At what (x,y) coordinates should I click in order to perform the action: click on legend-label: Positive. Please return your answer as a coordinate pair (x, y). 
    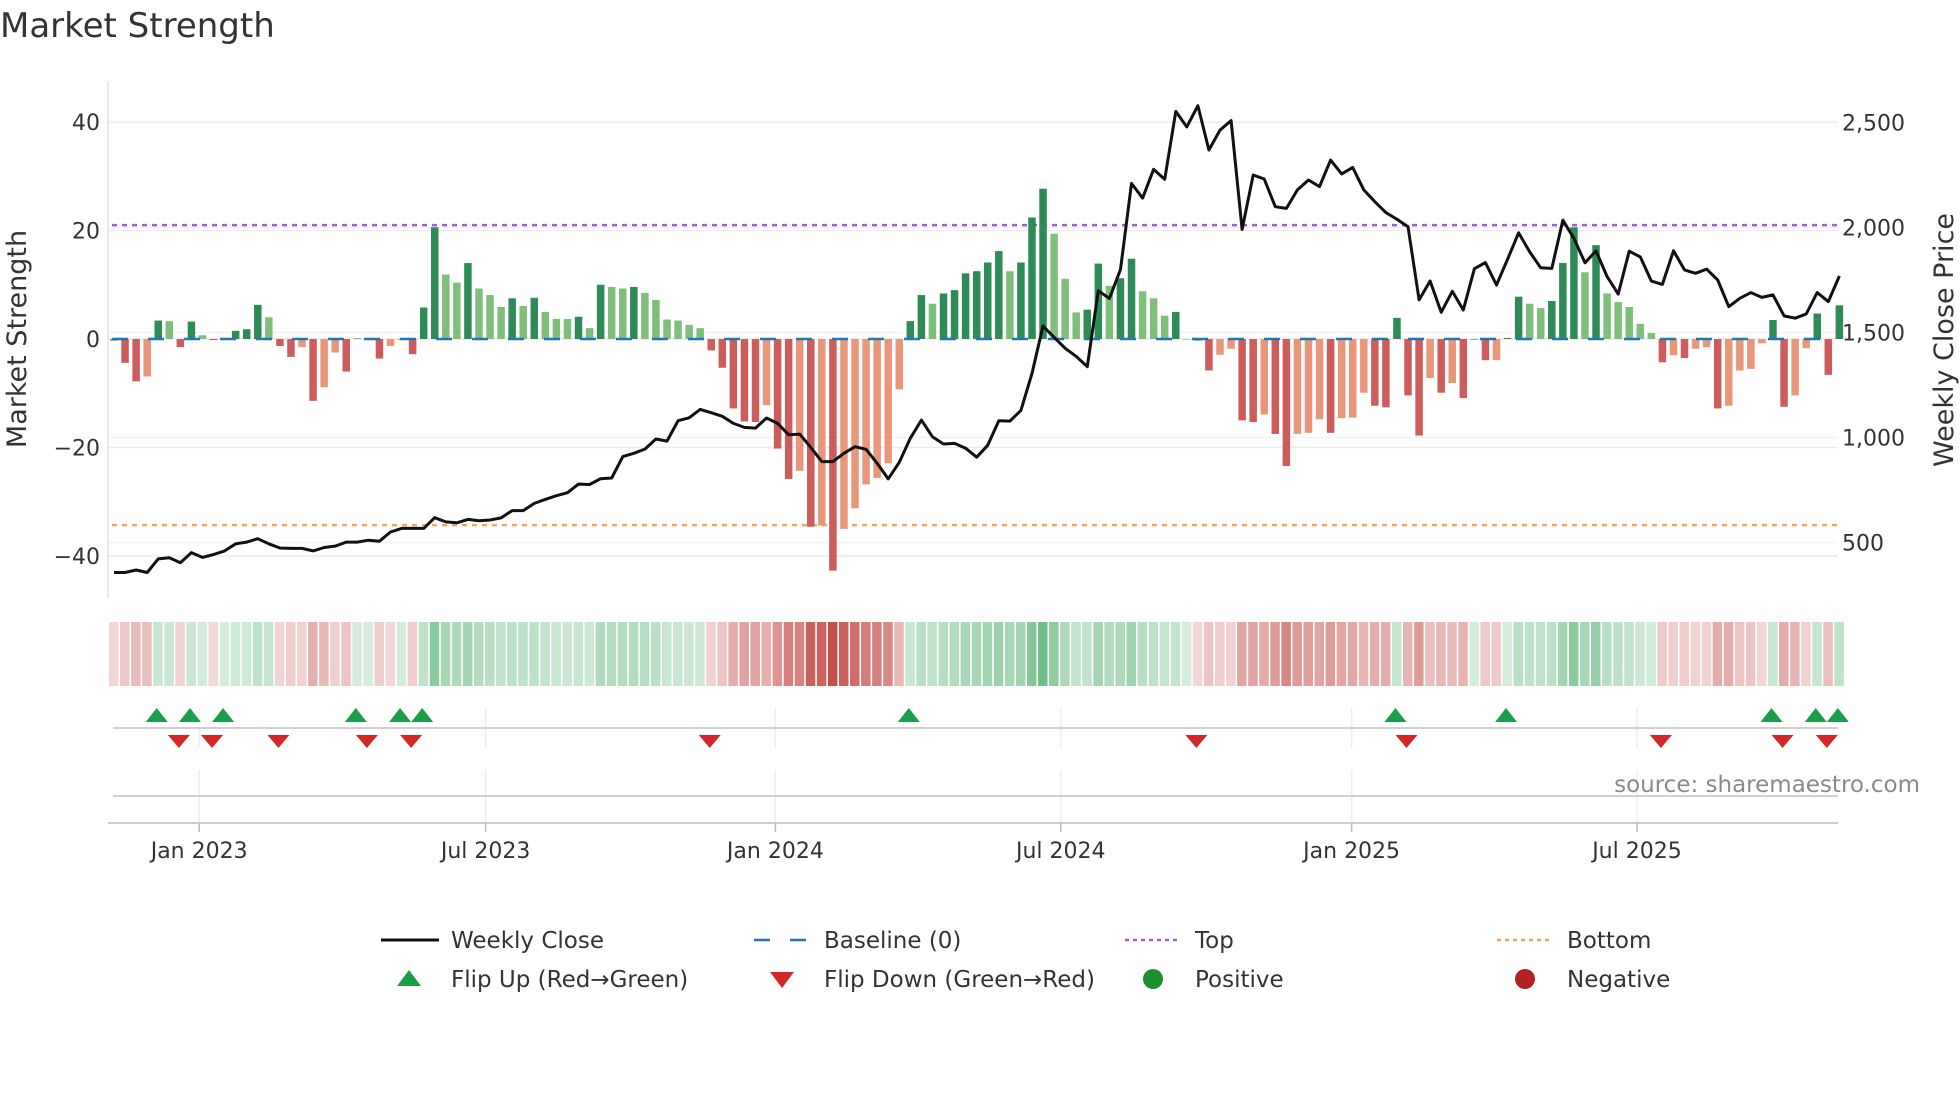
    Looking at the image, I should click on (1239, 980).